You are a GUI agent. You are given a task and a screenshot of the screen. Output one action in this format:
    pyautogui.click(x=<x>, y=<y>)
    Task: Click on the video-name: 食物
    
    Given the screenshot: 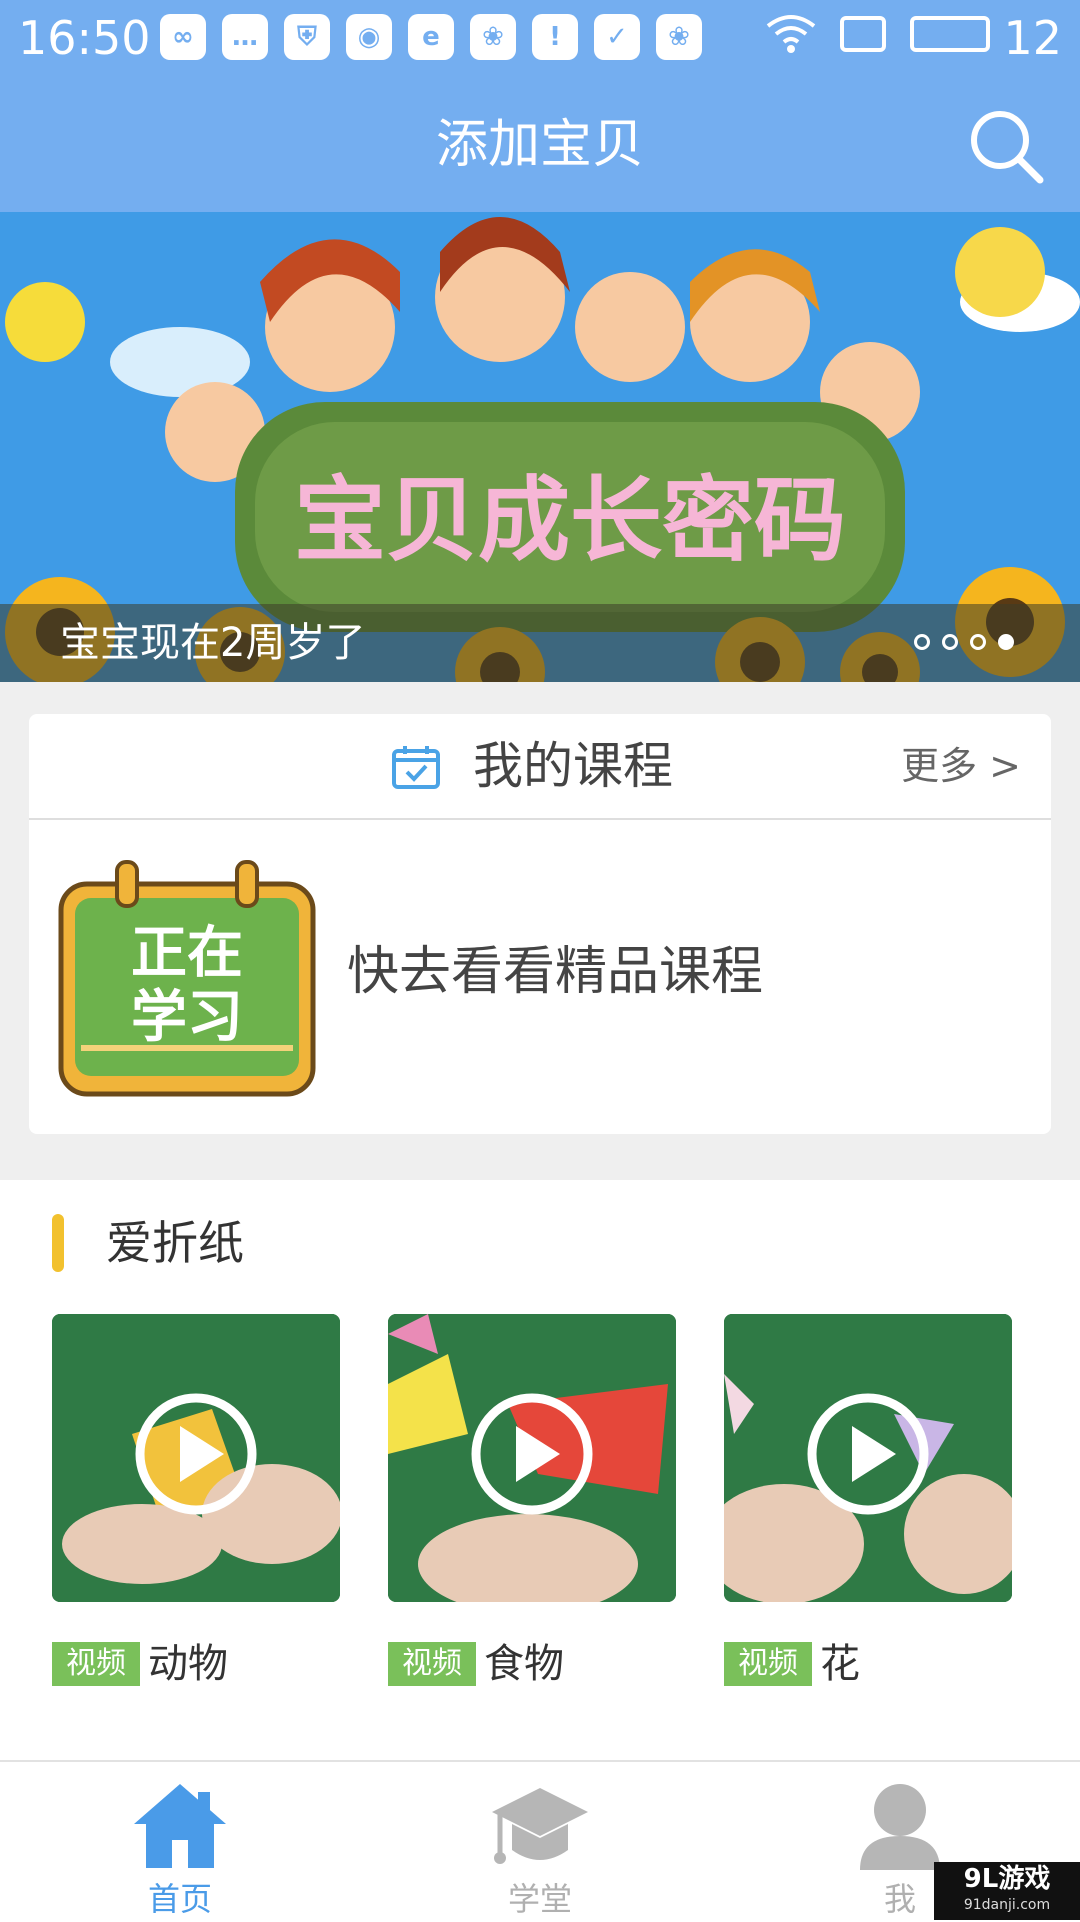 What is the action you would take?
    pyautogui.click(x=524, y=1664)
    